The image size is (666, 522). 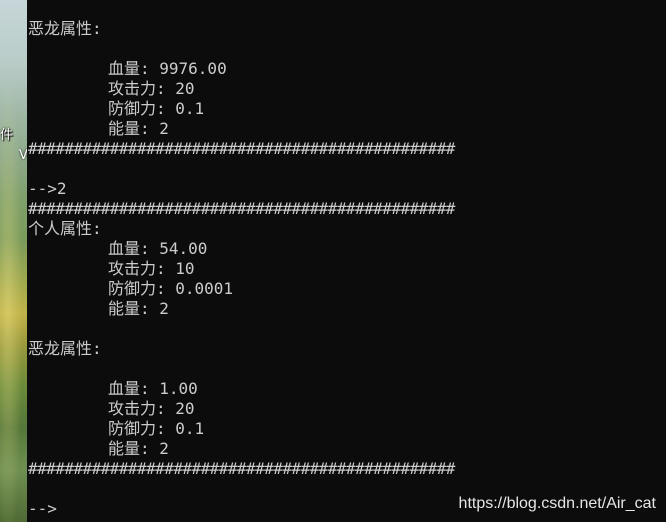 I want to click on player-stats-heading: 个人属性:, so click(x=65, y=228).